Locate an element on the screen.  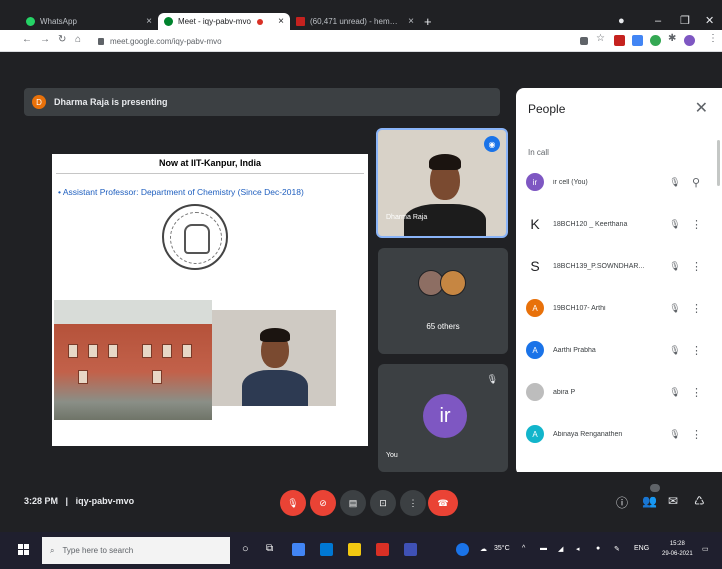
divider is located at coordinates (210, 173).